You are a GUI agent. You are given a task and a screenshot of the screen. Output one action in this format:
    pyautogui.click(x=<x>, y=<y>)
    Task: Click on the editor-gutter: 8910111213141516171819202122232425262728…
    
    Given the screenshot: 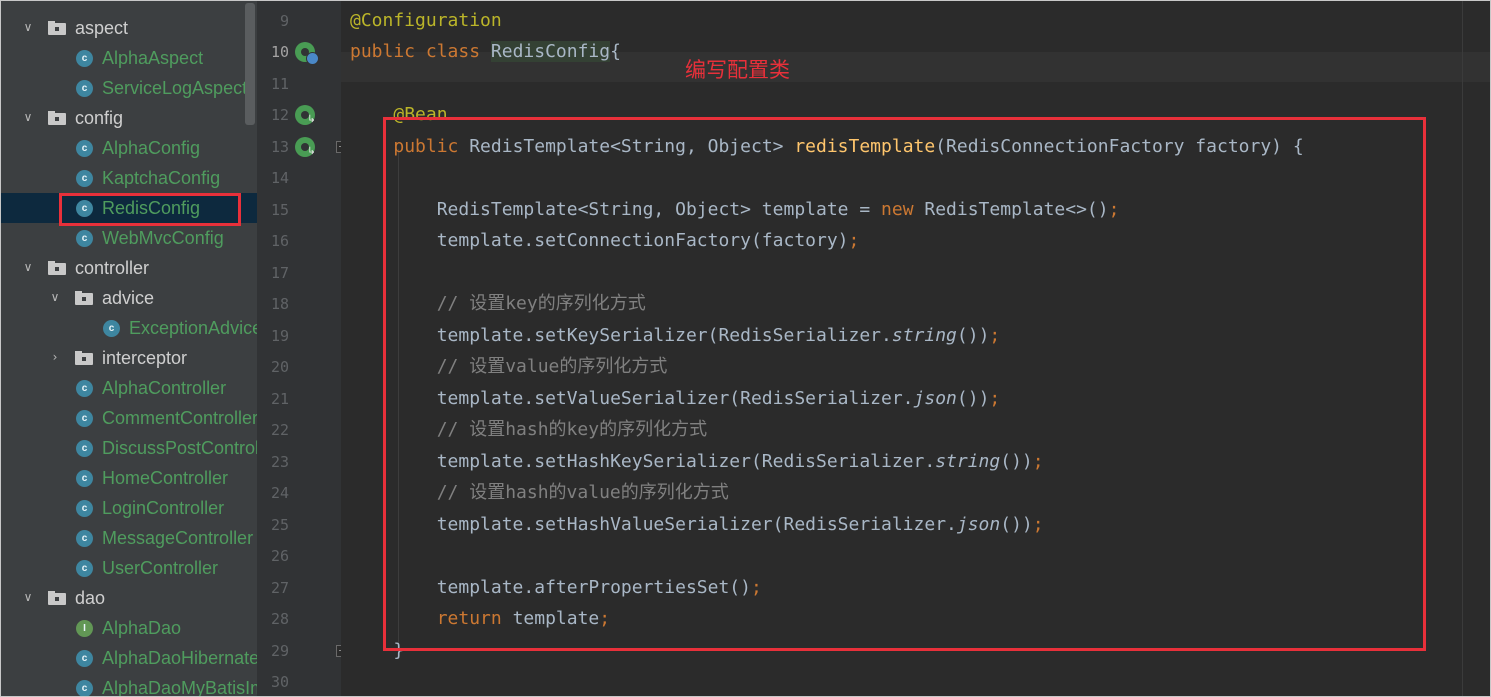 What is the action you would take?
    pyautogui.click(x=302, y=348)
    